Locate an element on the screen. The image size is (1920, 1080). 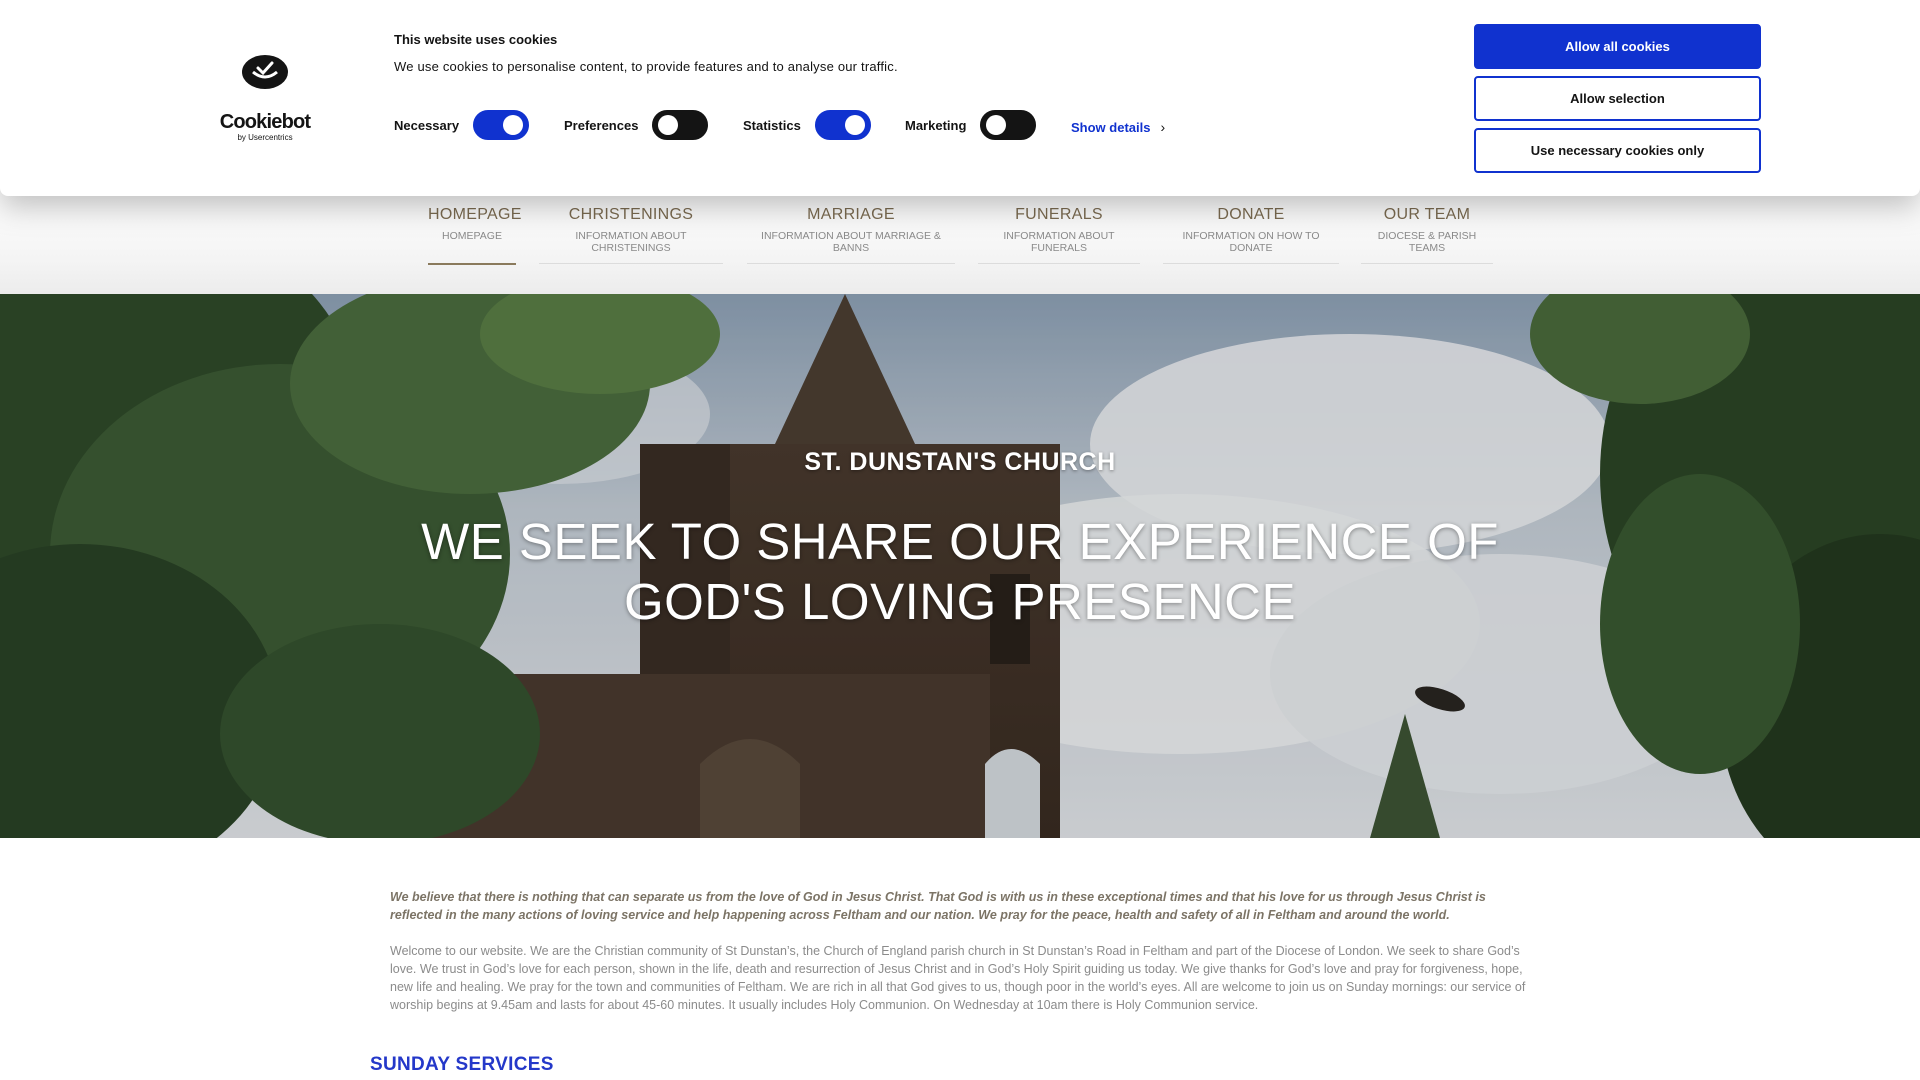
chevron-right-icon: › is located at coordinates (1163, 127).